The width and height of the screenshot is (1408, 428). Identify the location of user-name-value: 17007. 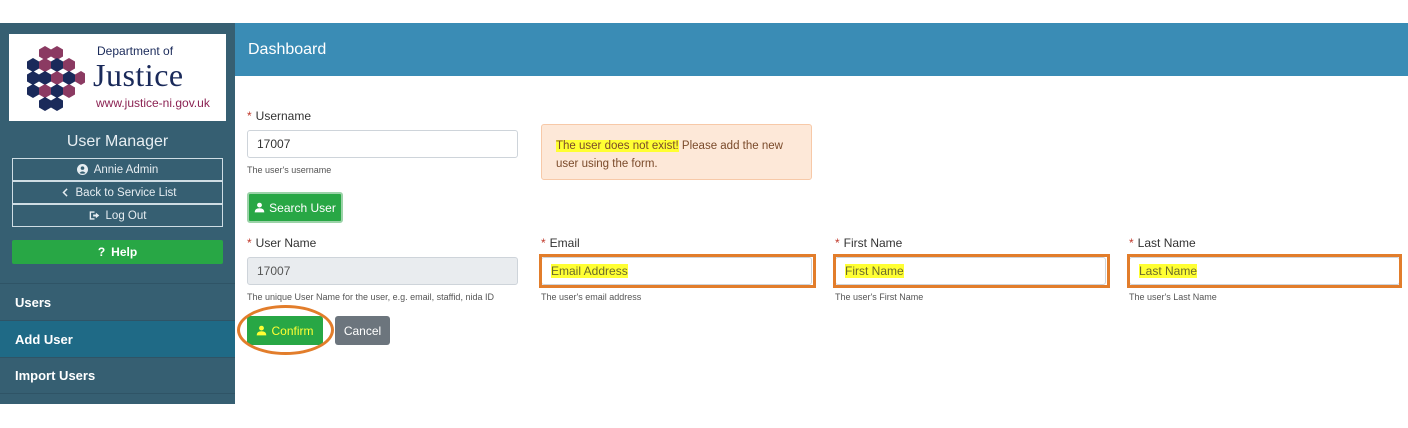
(274, 271).